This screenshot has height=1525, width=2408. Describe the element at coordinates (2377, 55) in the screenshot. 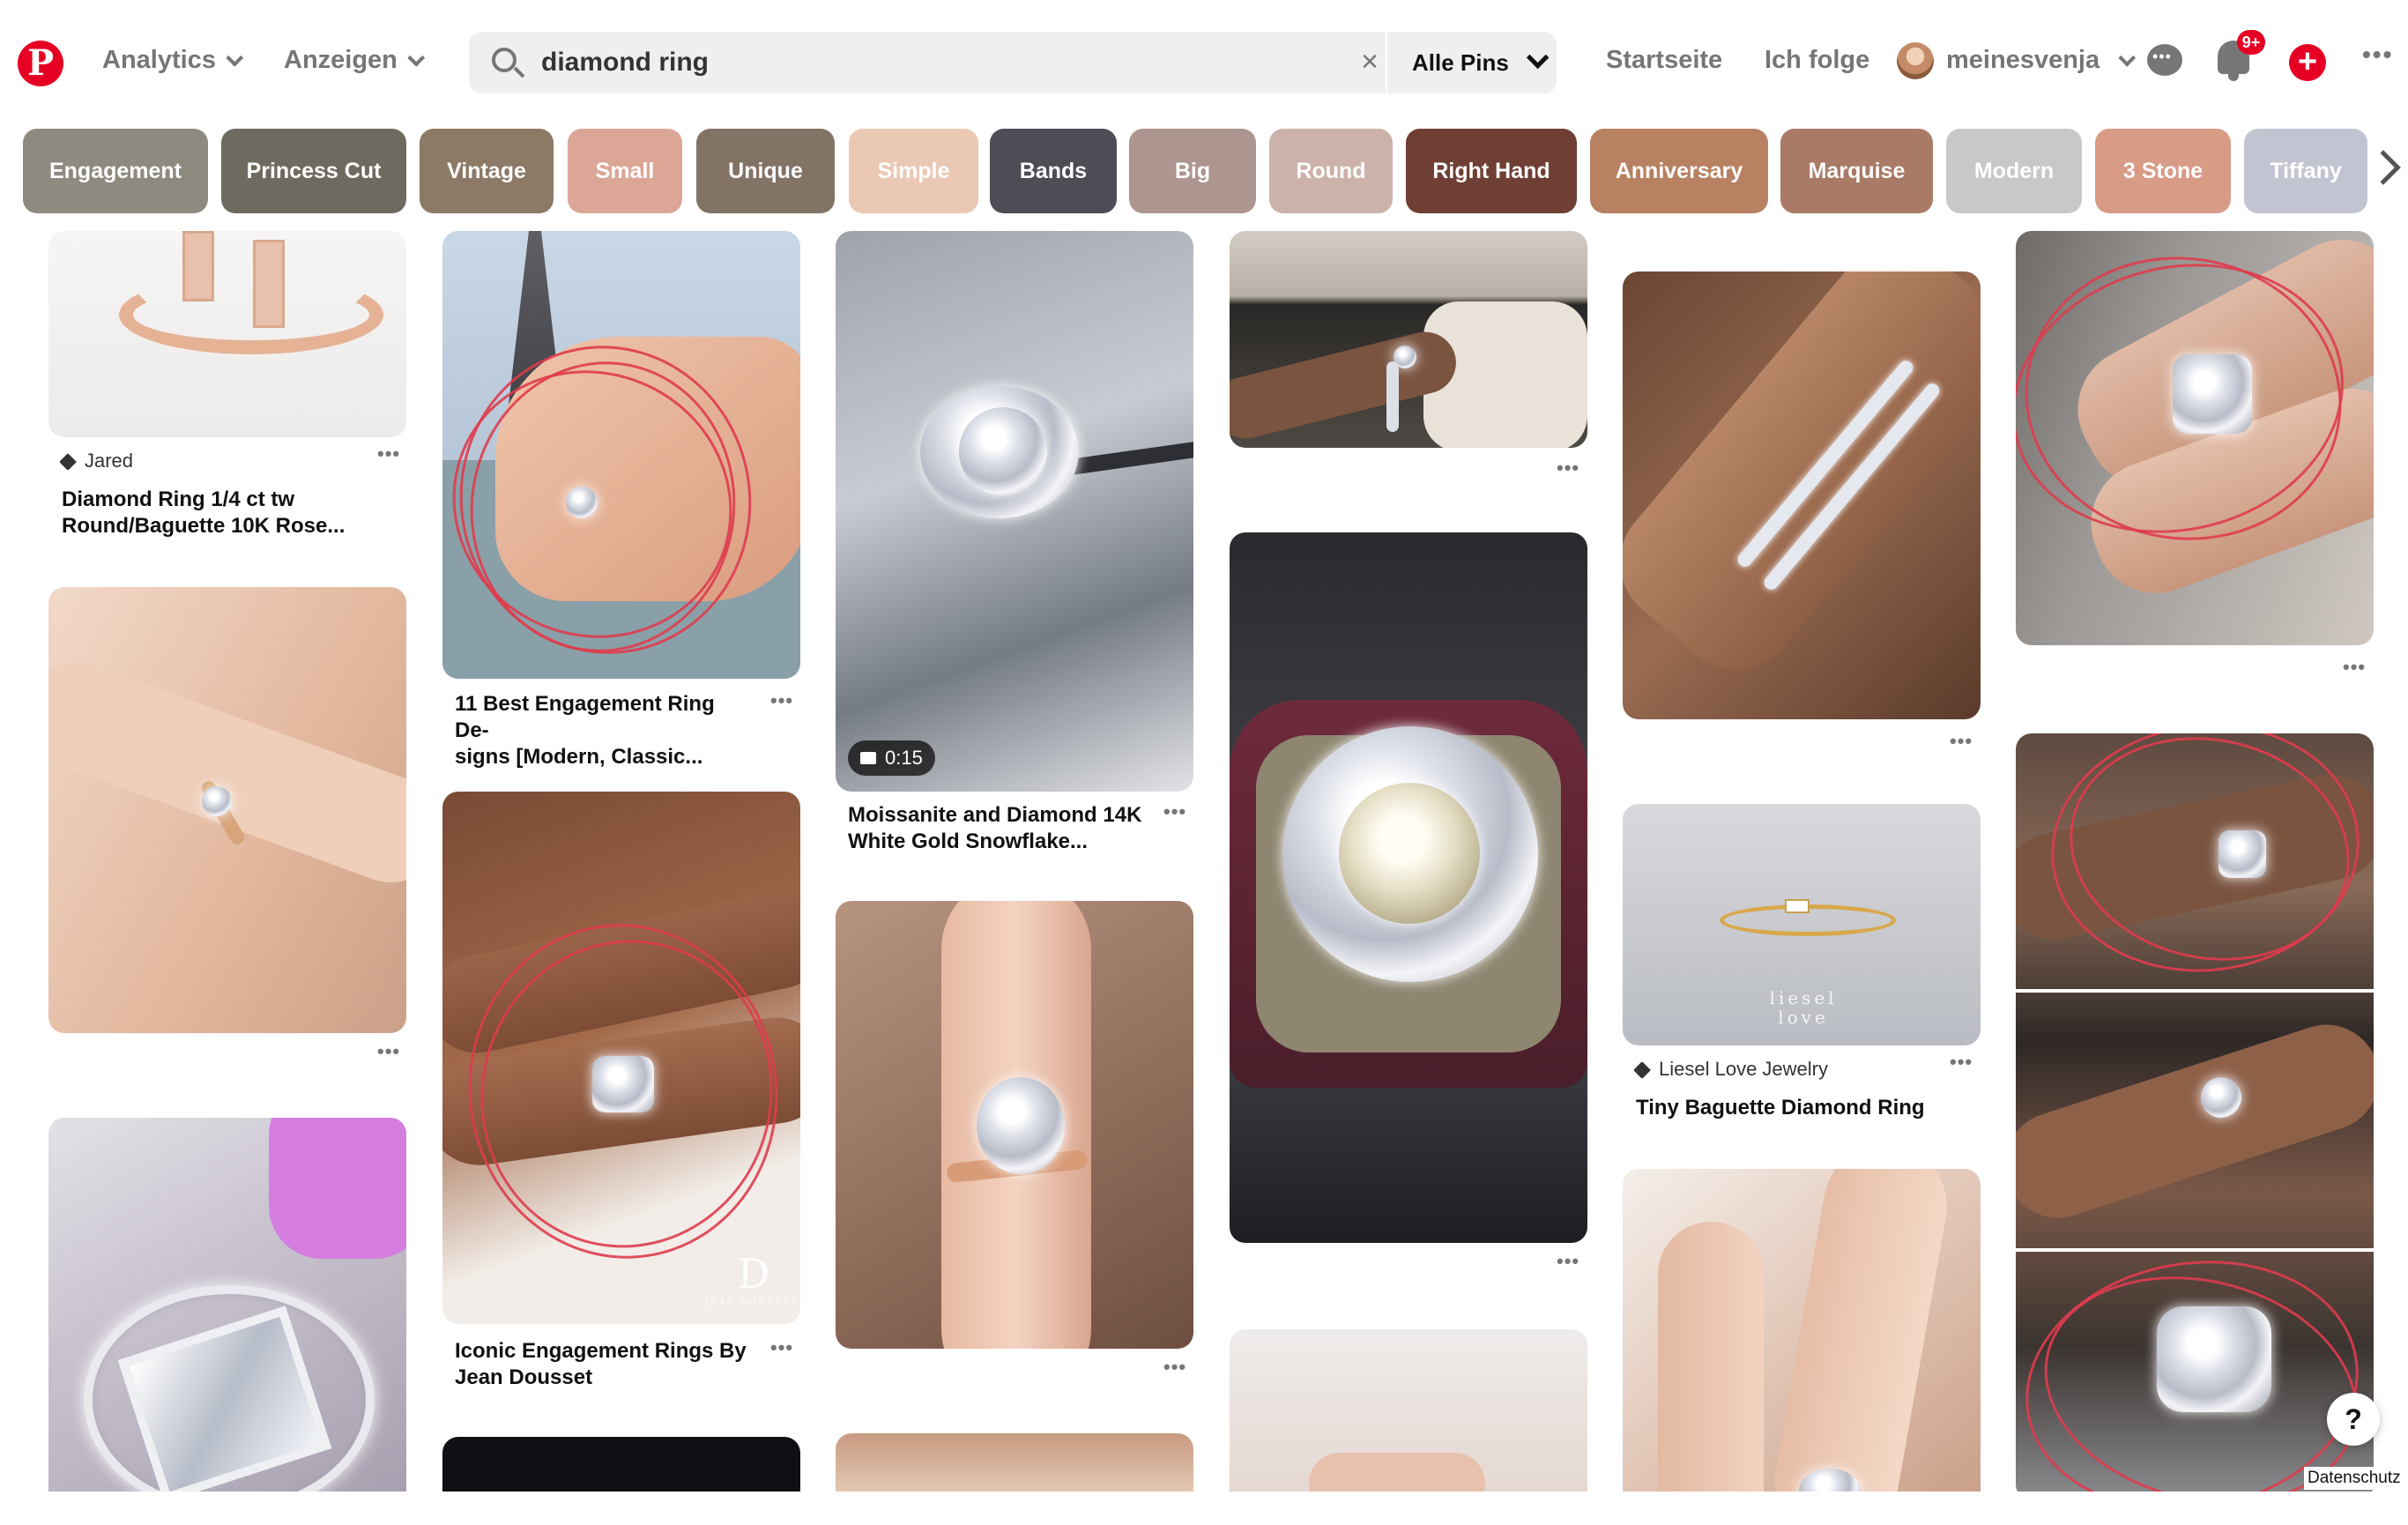

I see `more-options-icon: •••` at that location.